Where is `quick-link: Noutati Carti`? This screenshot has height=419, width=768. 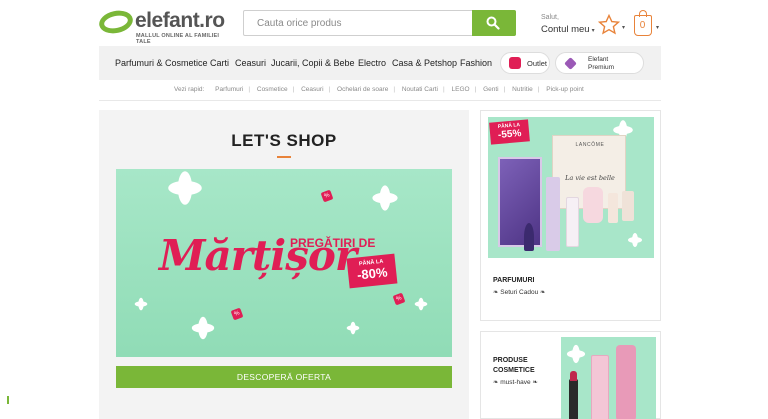 quick-link: Noutati Carti is located at coordinates (420, 89).